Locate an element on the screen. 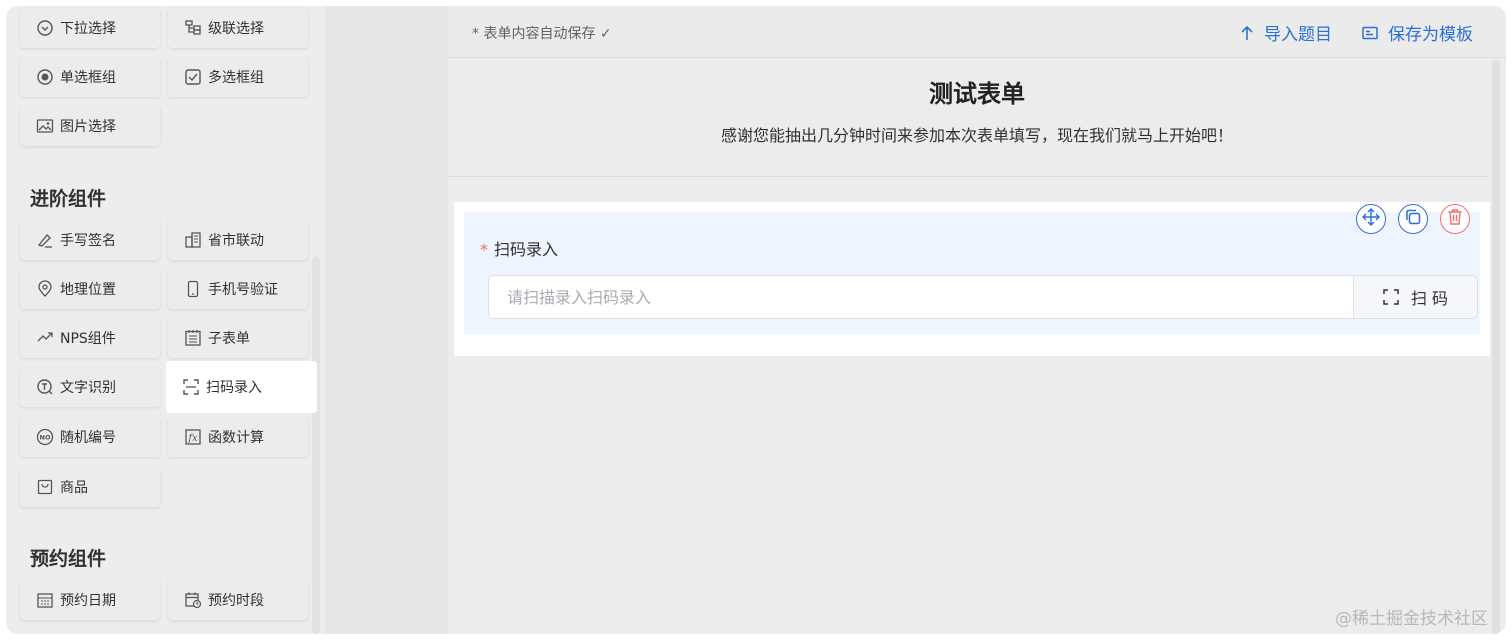  palette-item-province-city: 省市联动 is located at coordinates (238, 240).